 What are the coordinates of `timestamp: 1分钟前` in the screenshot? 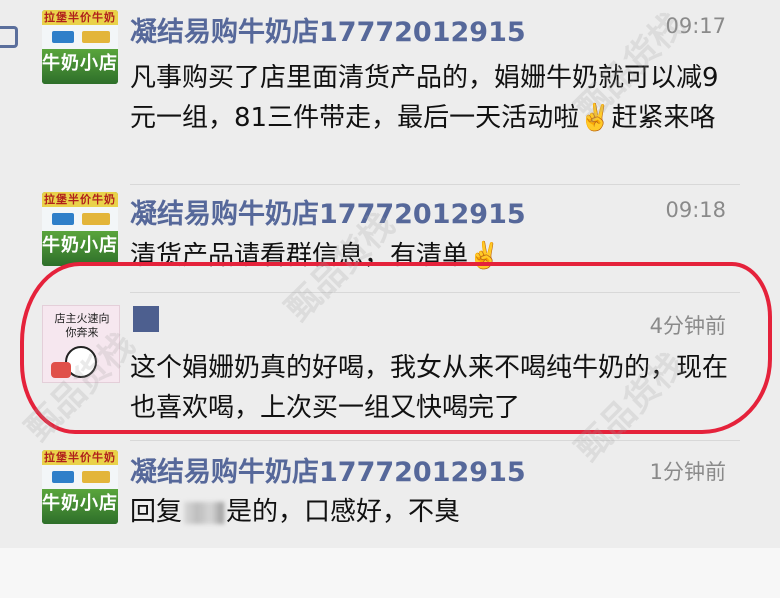 It's located at (687, 472).